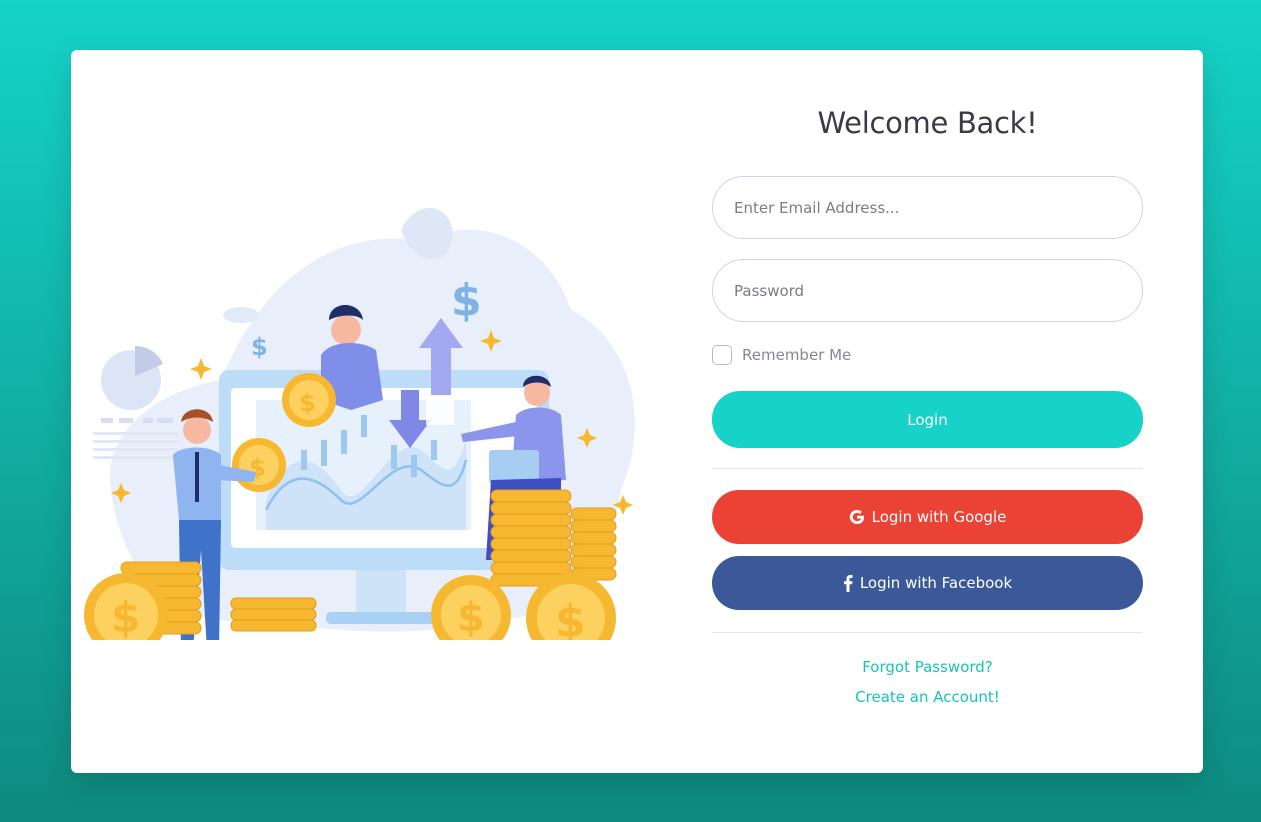  I want to click on email-field, so click(938, 207).